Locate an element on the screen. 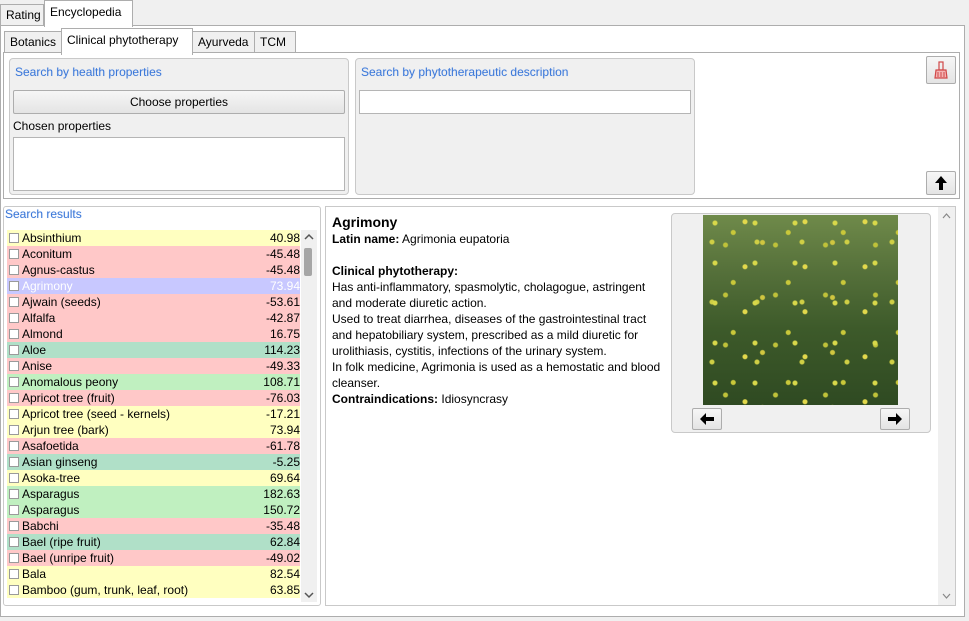 This screenshot has height=621, width=969. result-row: Alfalfa -42.87 is located at coordinates (153, 318).